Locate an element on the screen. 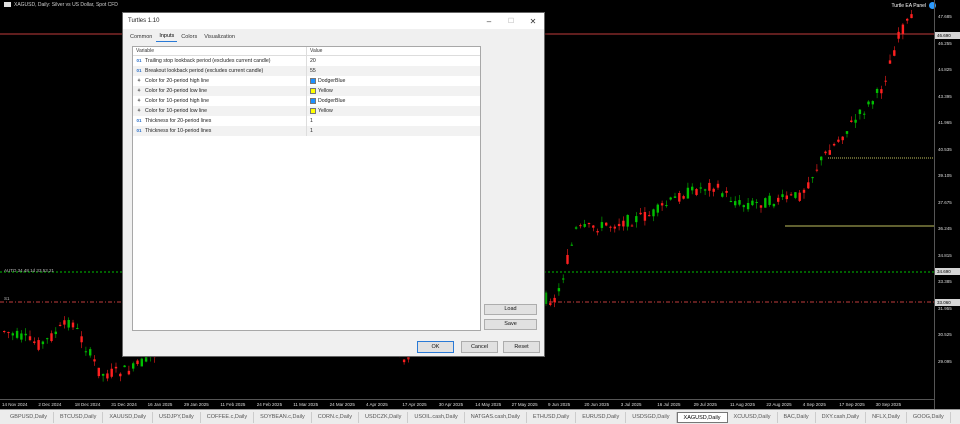  input-row: ⚘ Color for 10-period low line Yellow is located at coordinates (306, 111).